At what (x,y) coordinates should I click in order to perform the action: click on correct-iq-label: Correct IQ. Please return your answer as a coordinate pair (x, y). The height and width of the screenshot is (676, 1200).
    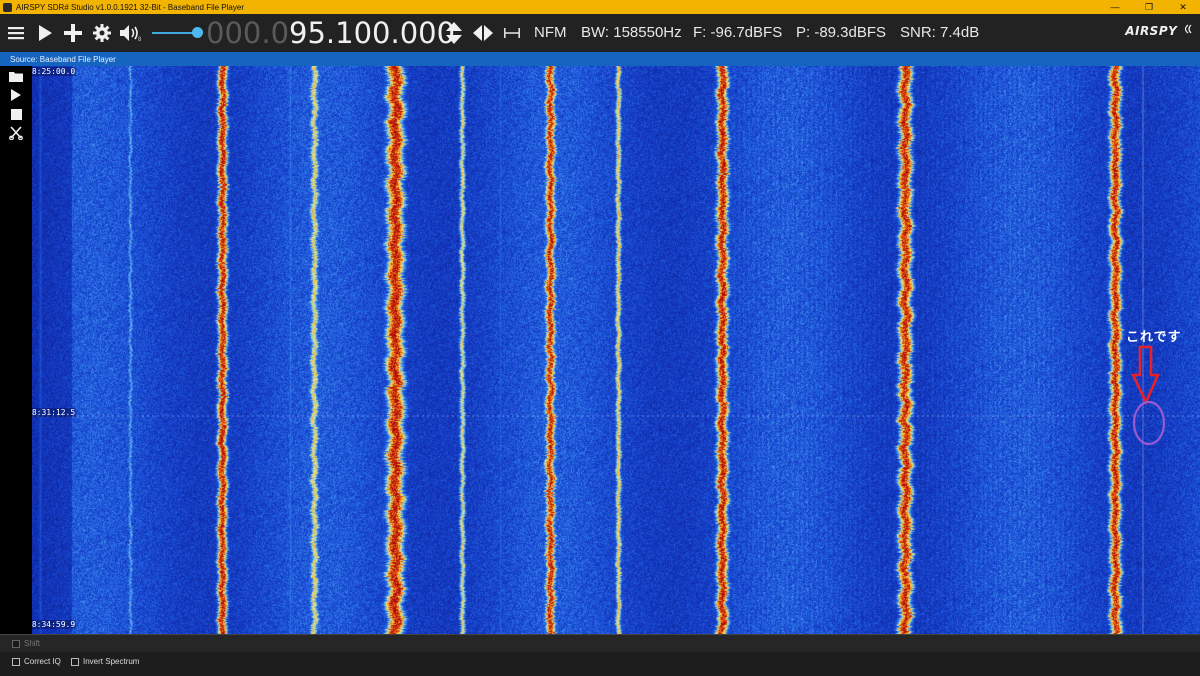
    Looking at the image, I should click on (42, 661).